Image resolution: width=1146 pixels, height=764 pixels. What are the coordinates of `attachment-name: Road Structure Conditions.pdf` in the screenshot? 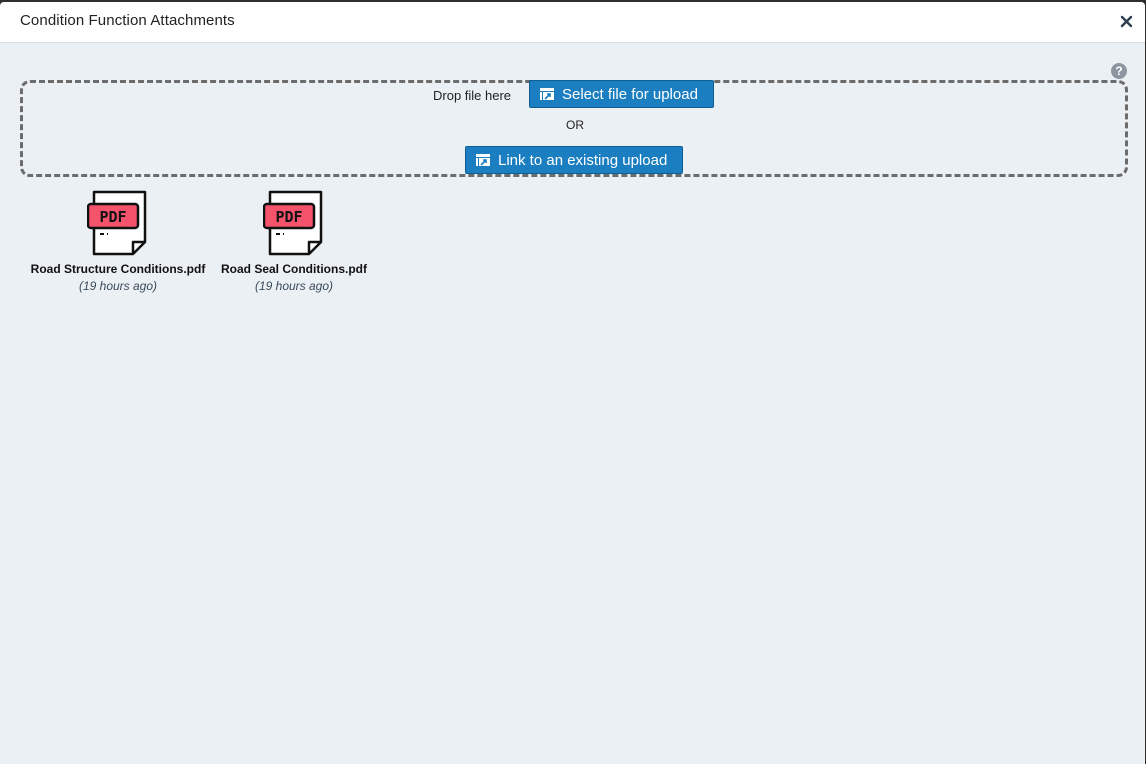 It's located at (118, 269).